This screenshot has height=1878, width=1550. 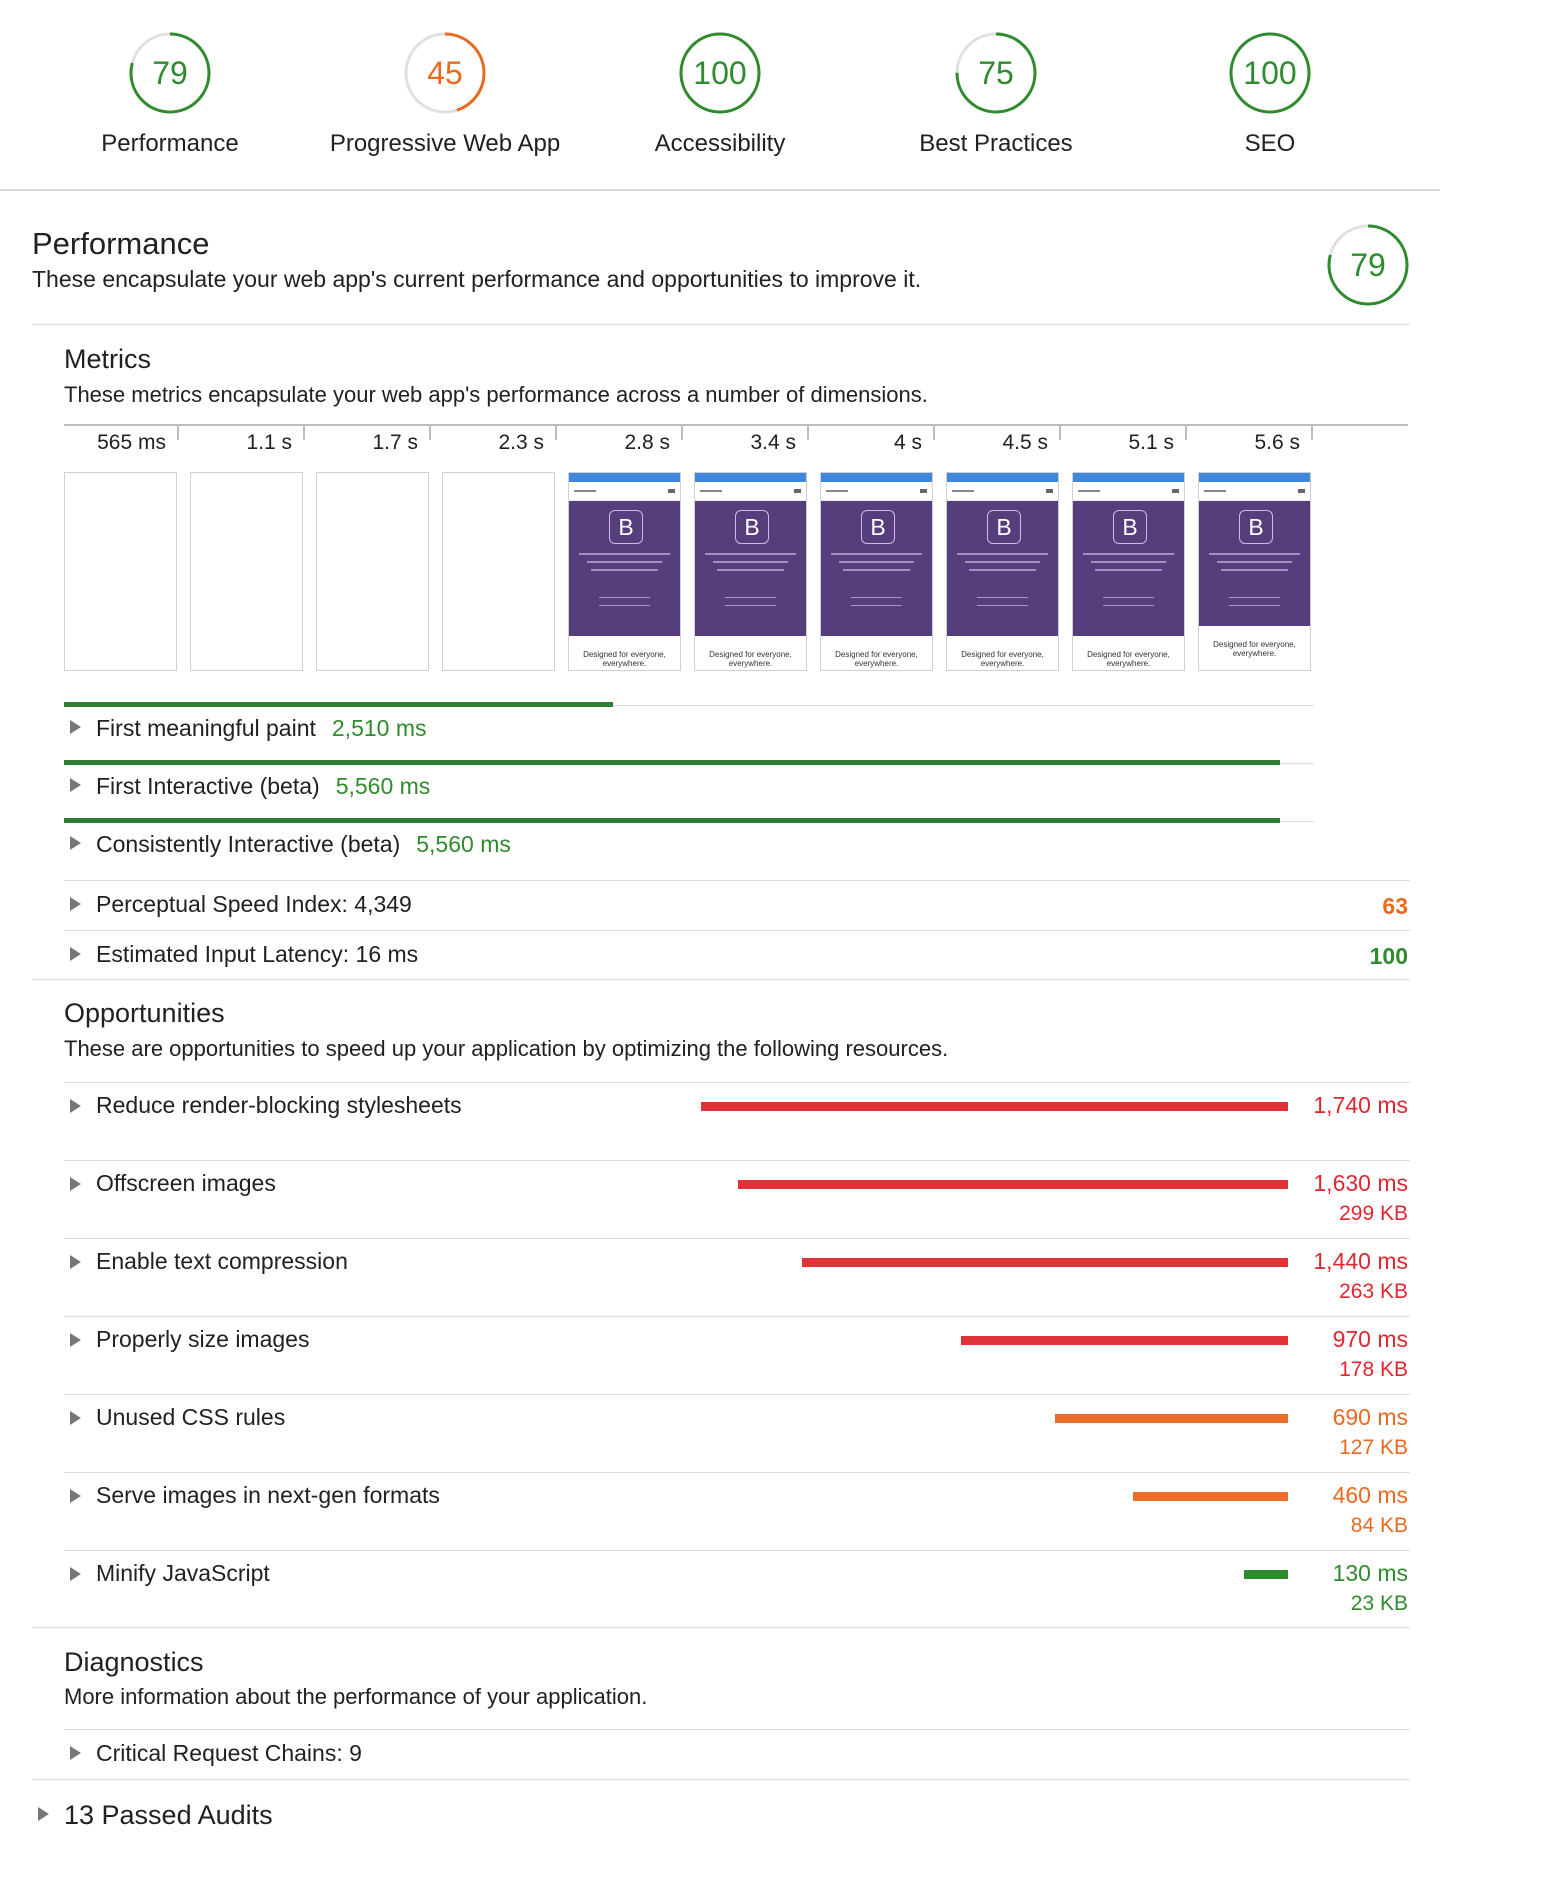 I want to click on metric-value: 5,560 ms, so click(x=463, y=844).